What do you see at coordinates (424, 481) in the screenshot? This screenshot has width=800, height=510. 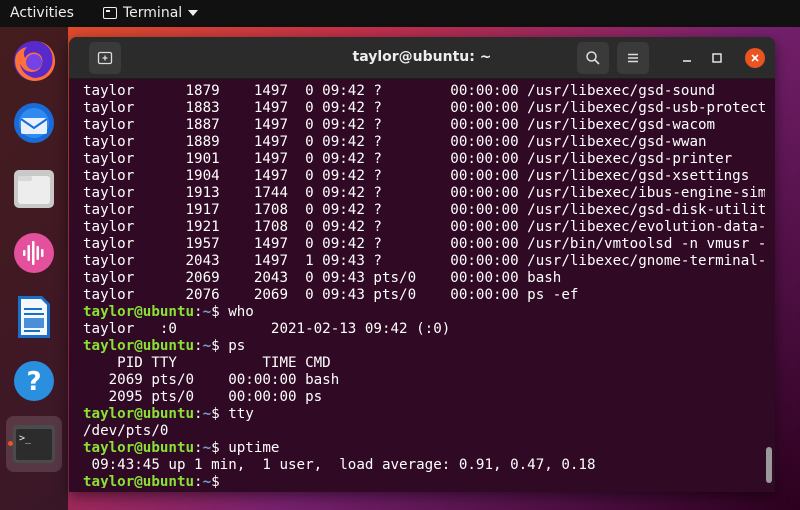 I see `terminal-command-line: taylor@ubuntu:~$` at bounding box center [424, 481].